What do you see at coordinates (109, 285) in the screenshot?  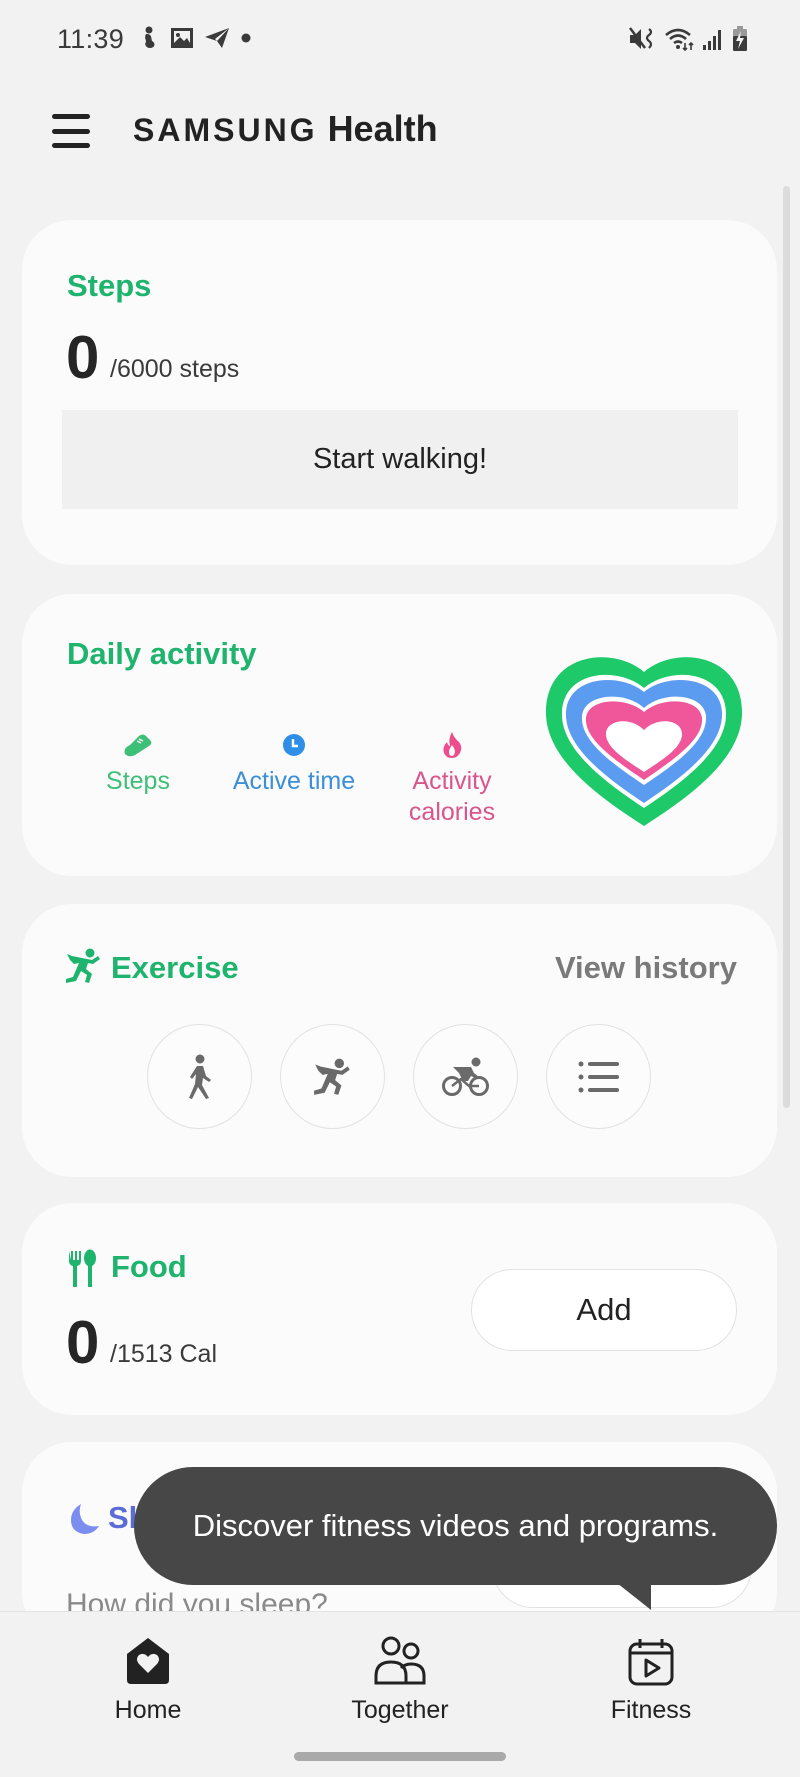 I see `steps-card-title: Steps` at bounding box center [109, 285].